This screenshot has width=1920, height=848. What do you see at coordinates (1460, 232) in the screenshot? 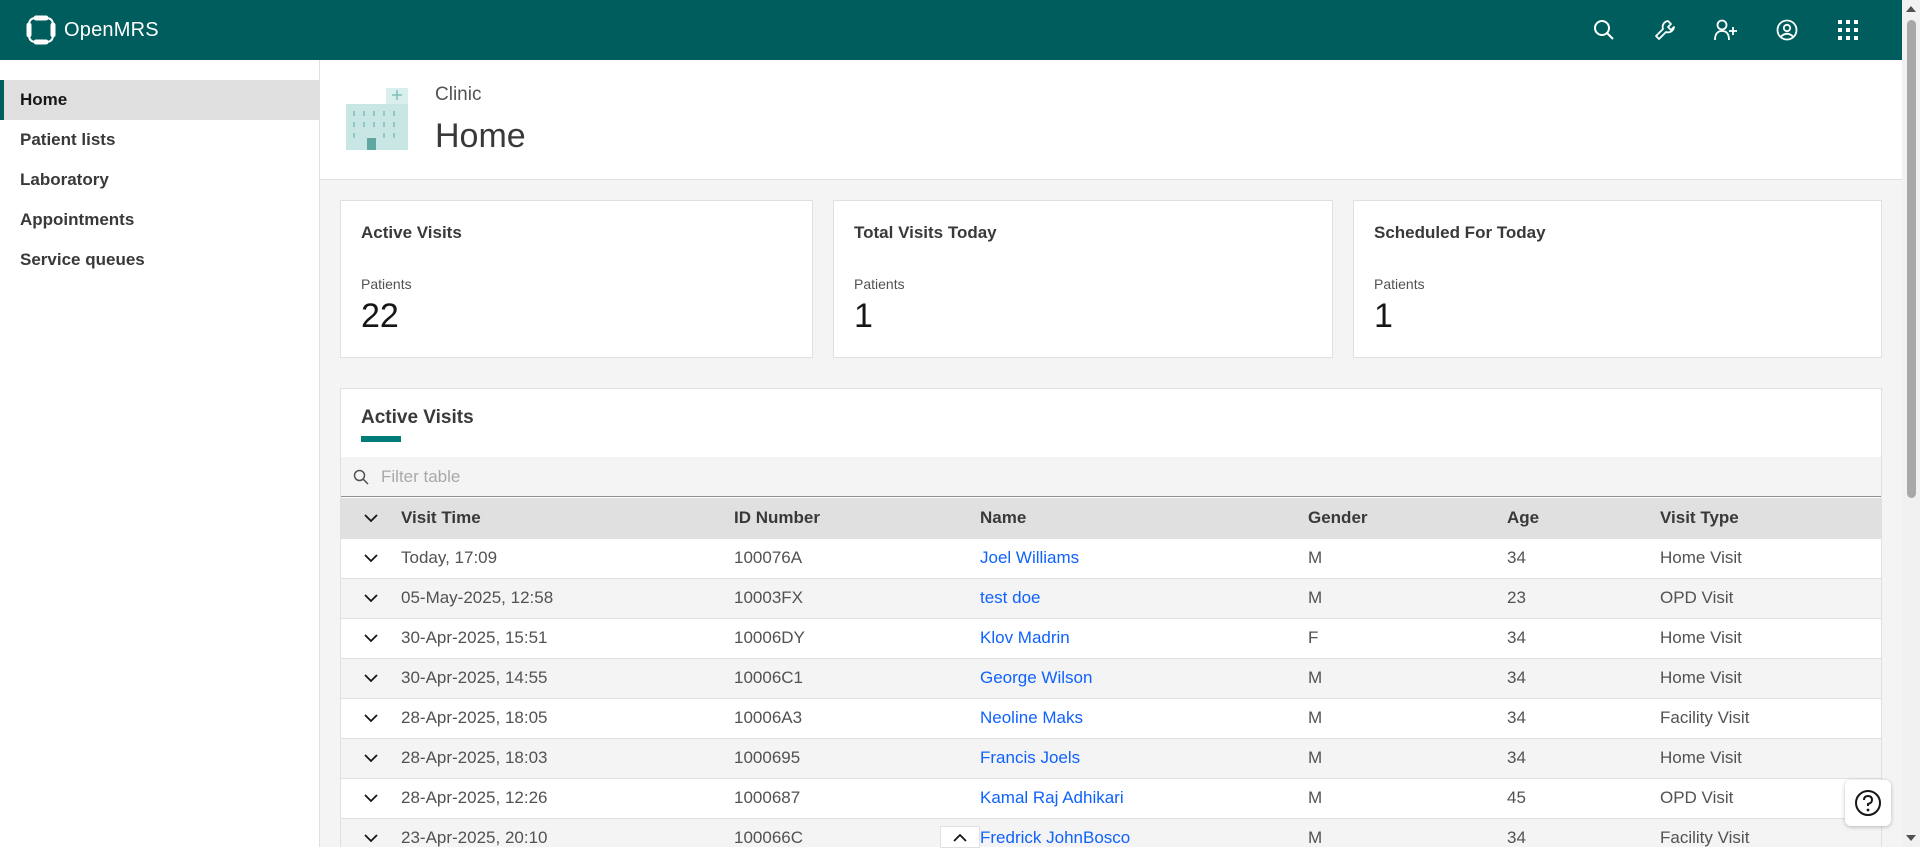
I see `tile-title: Scheduled For Today` at bounding box center [1460, 232].